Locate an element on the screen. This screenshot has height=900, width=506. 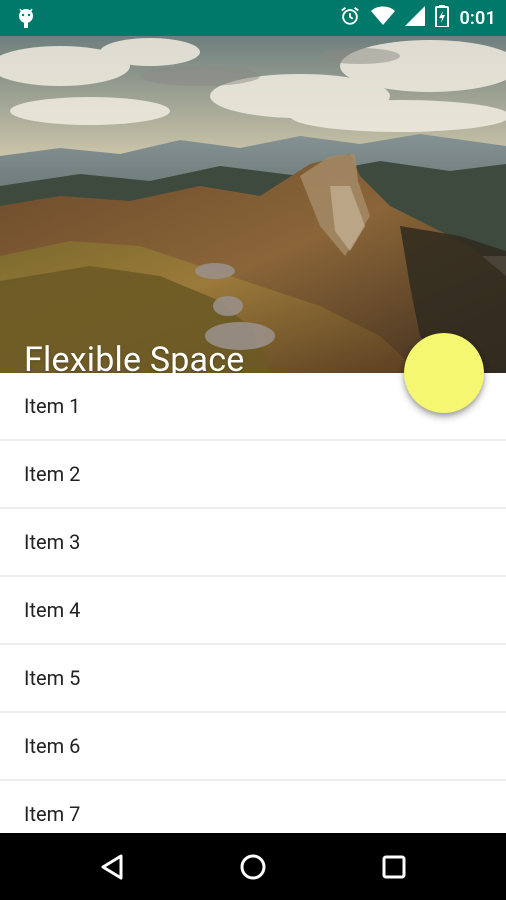
header-title: Flexible Space is located at coordinates (134, 356).